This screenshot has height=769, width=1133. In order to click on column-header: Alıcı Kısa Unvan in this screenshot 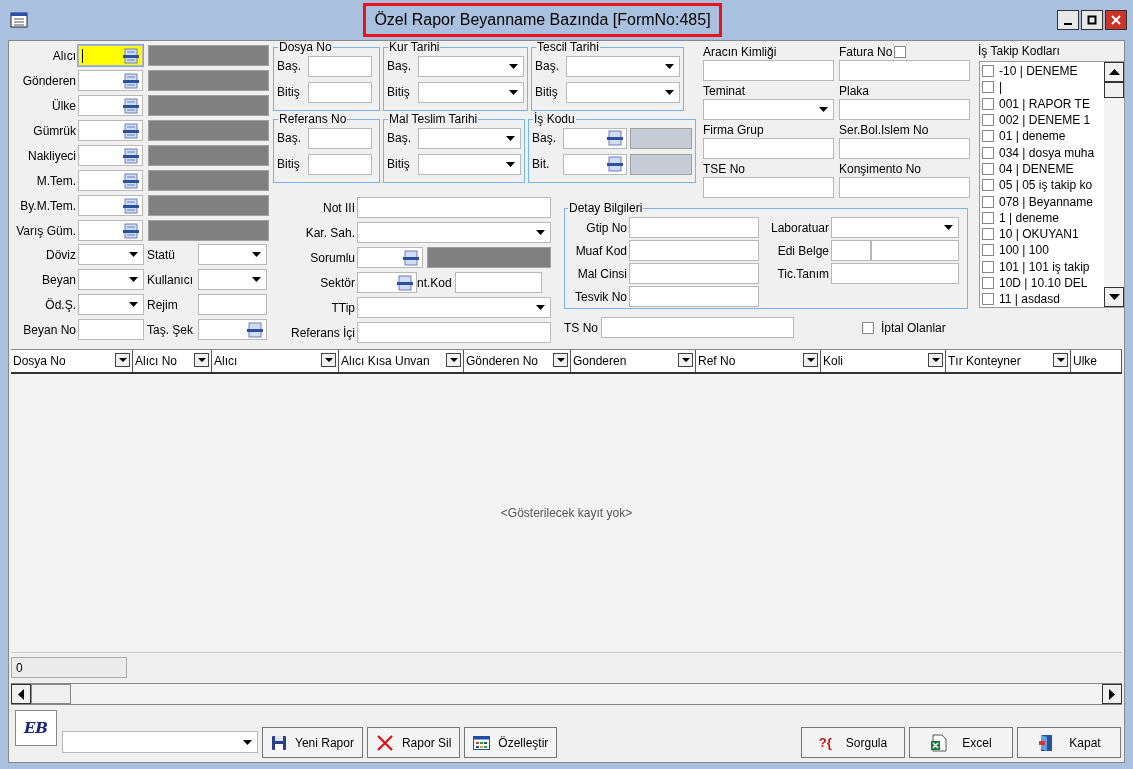, I will do `click(401, 361)`.